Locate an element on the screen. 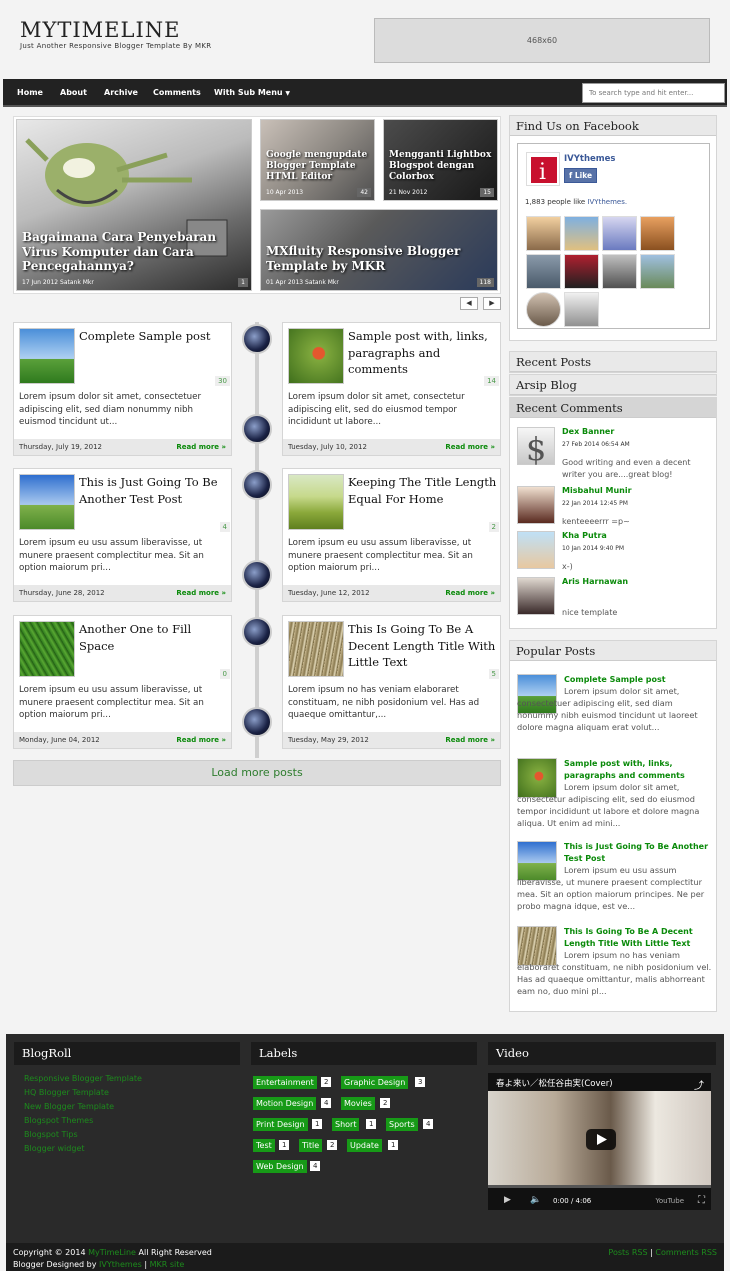 This screenshot has height=1271, width=730. blogroll-link: Blogspot Themes is located at coordinates (58, 1120).